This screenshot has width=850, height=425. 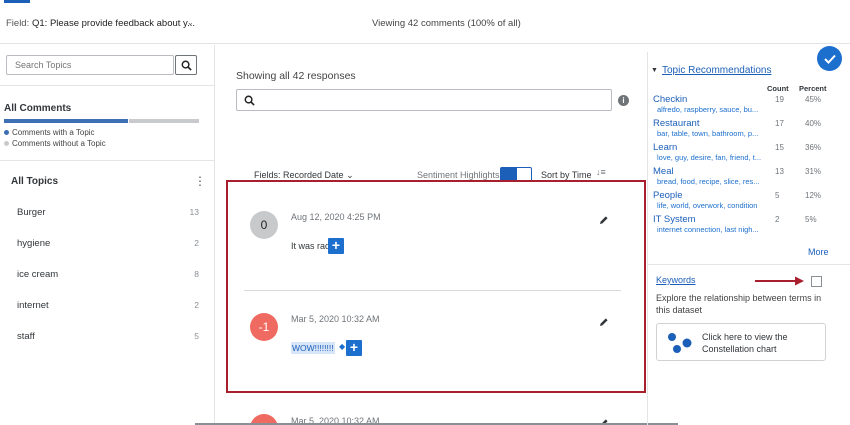 I want to click on sentiment-highlights-label: Sentiment Highlights, so click(x=458, y=175).